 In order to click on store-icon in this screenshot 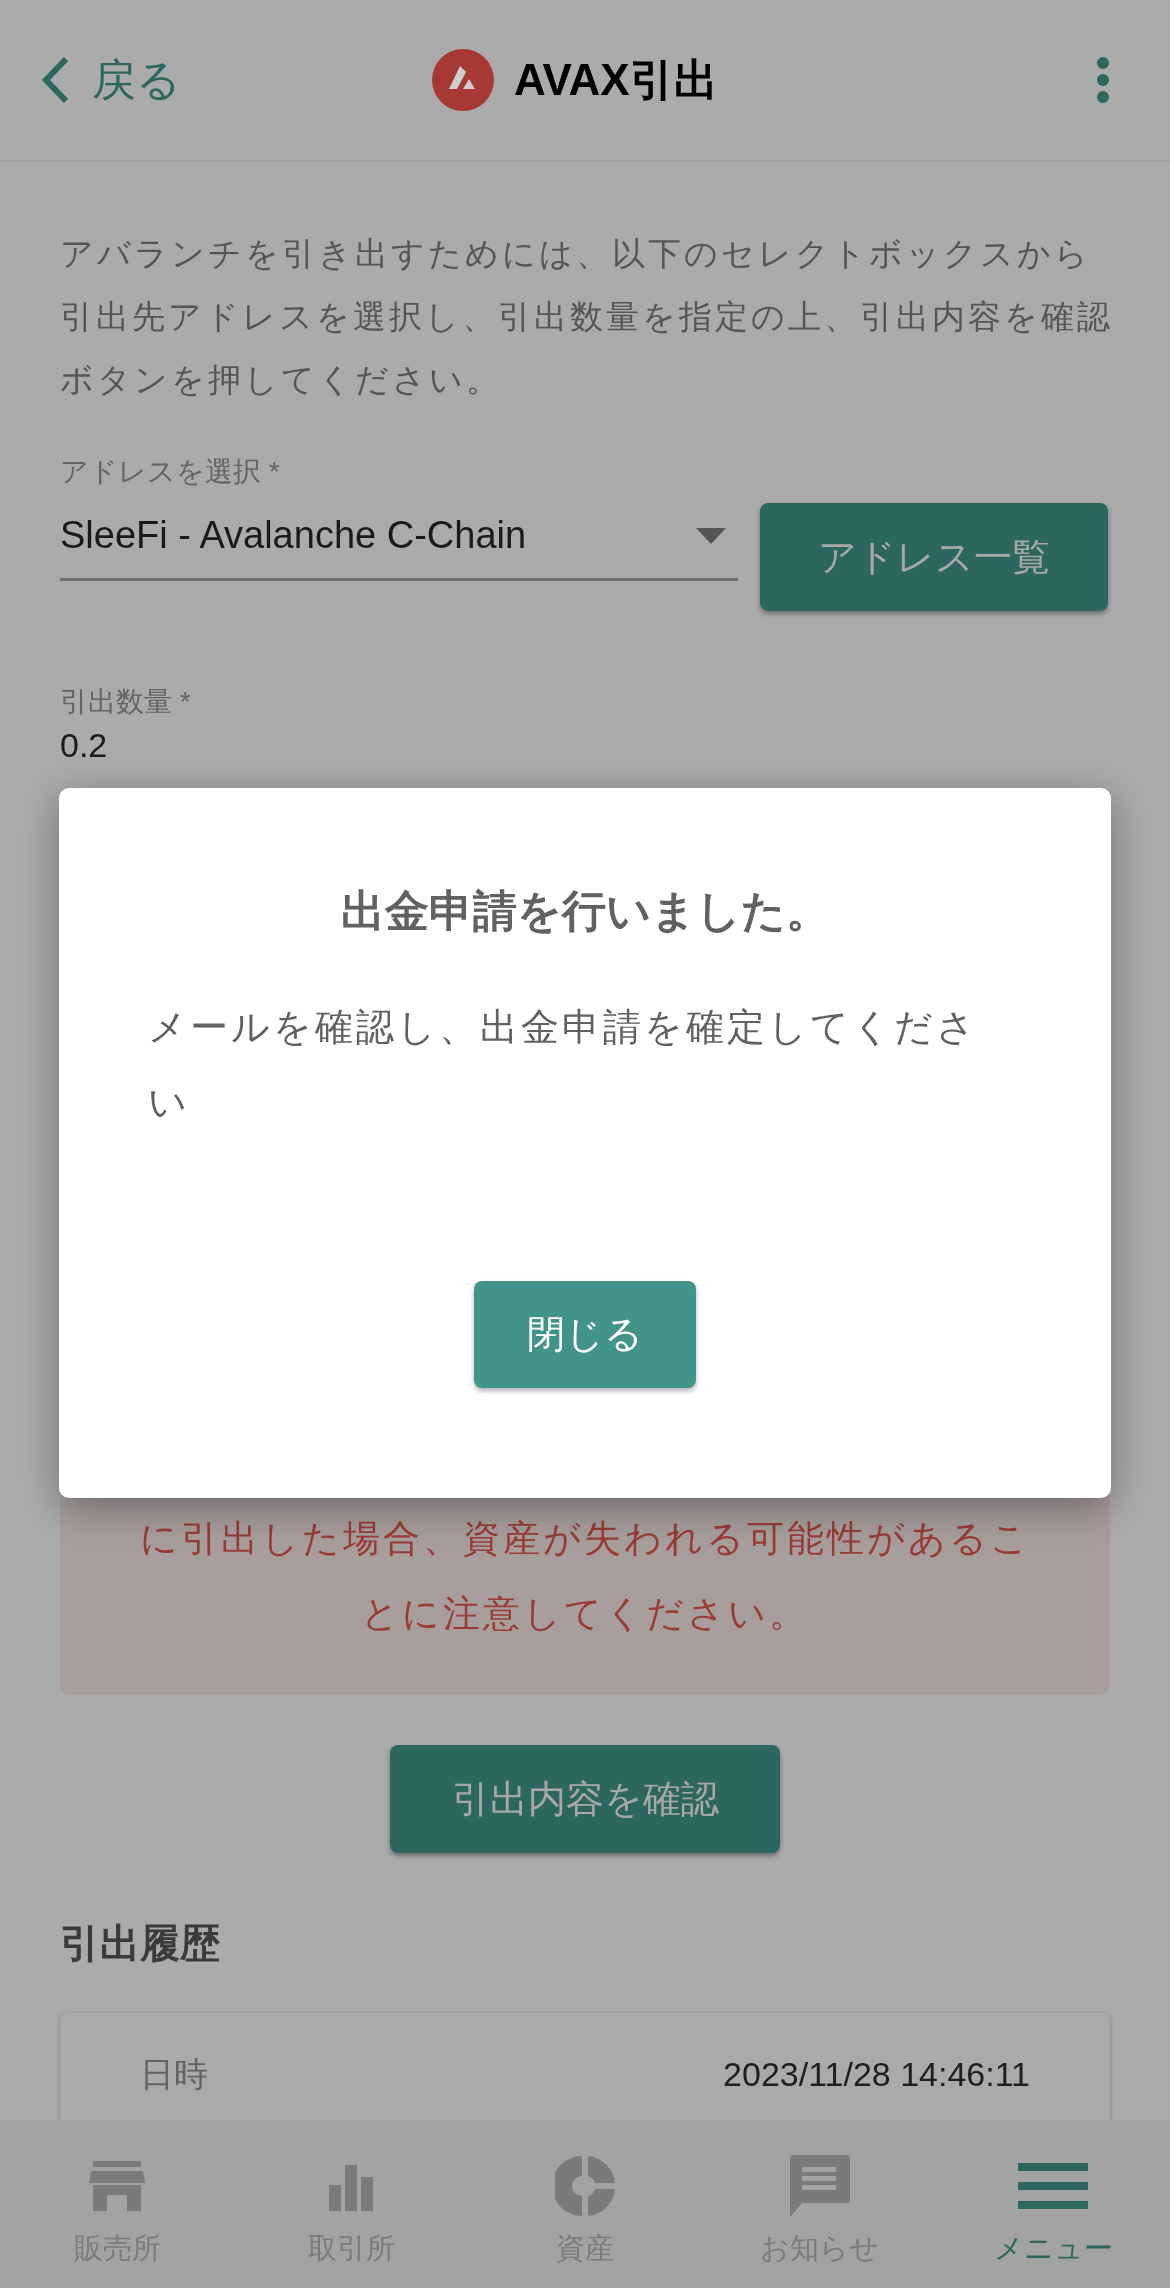, I will do `click(117, 2185)`.